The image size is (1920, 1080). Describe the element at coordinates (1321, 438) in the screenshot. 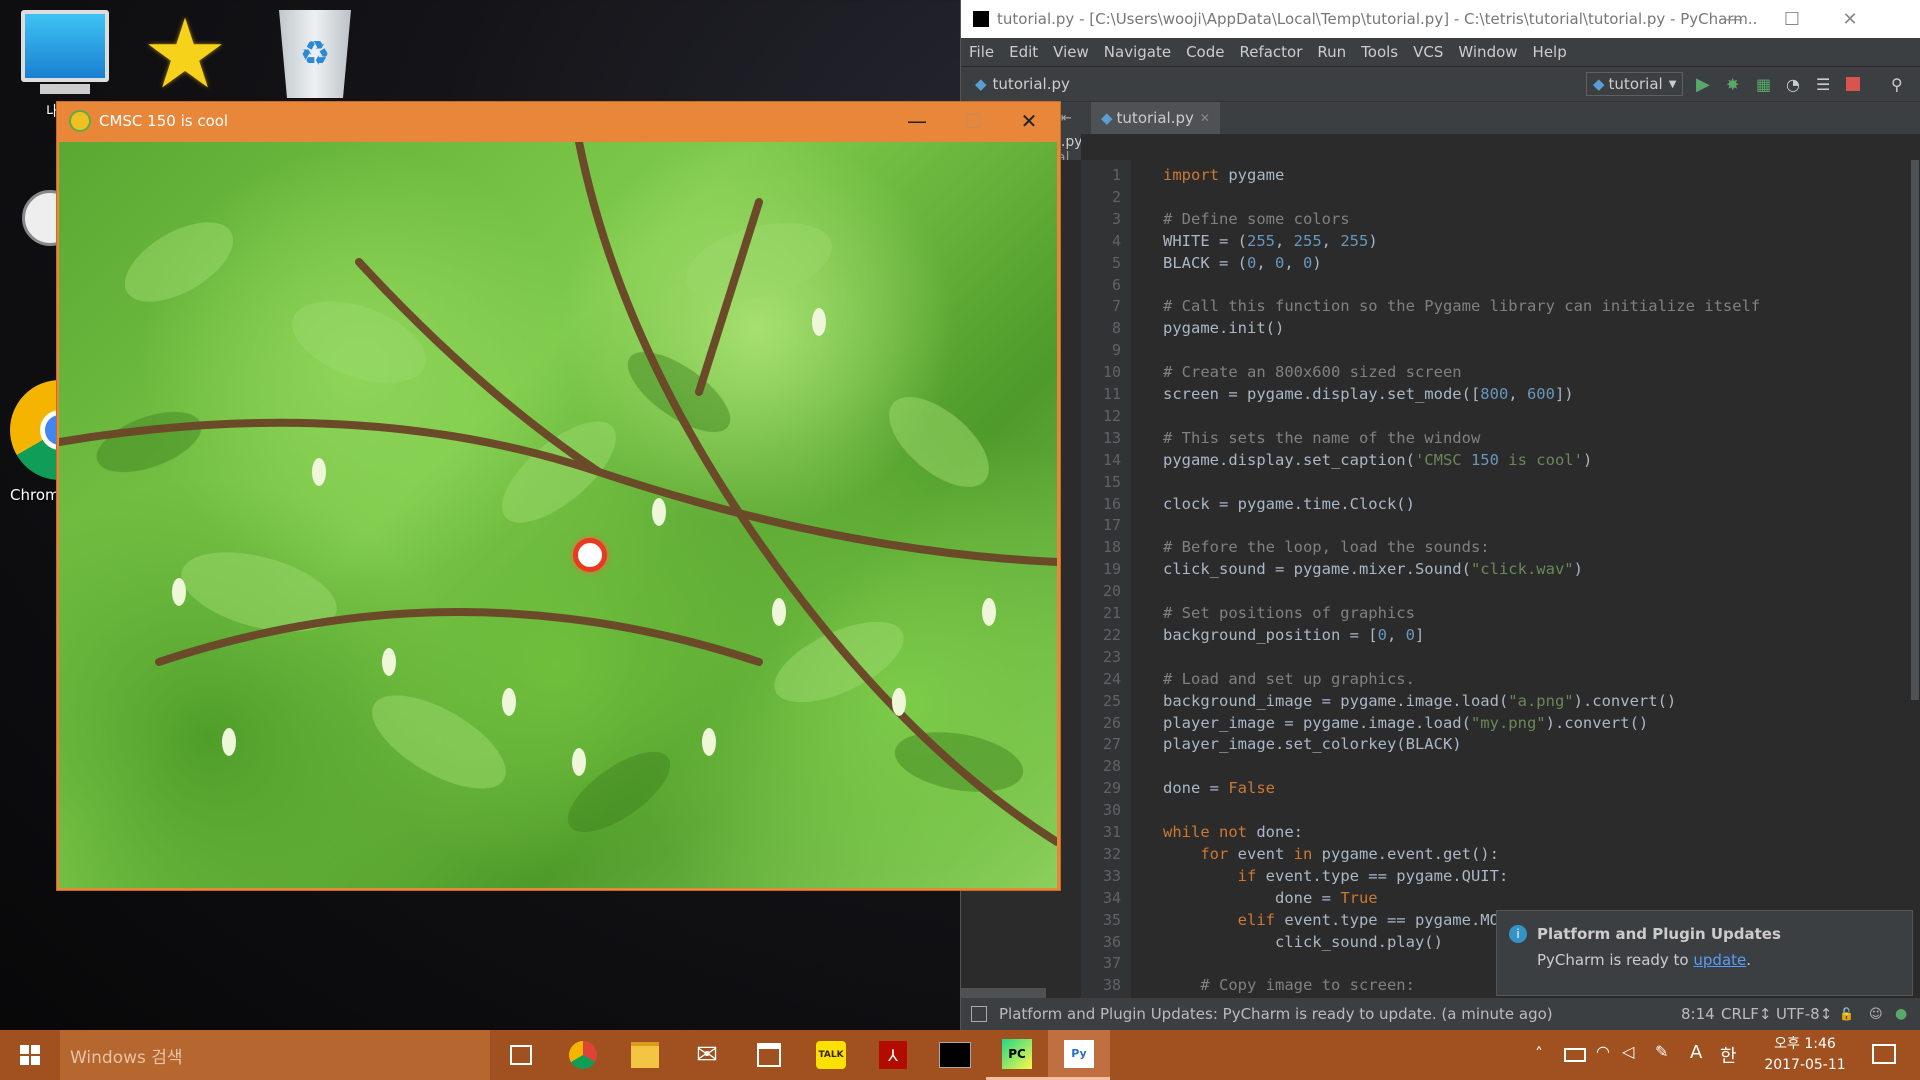

I see `code-line: # This sets the name of the window` at that location.